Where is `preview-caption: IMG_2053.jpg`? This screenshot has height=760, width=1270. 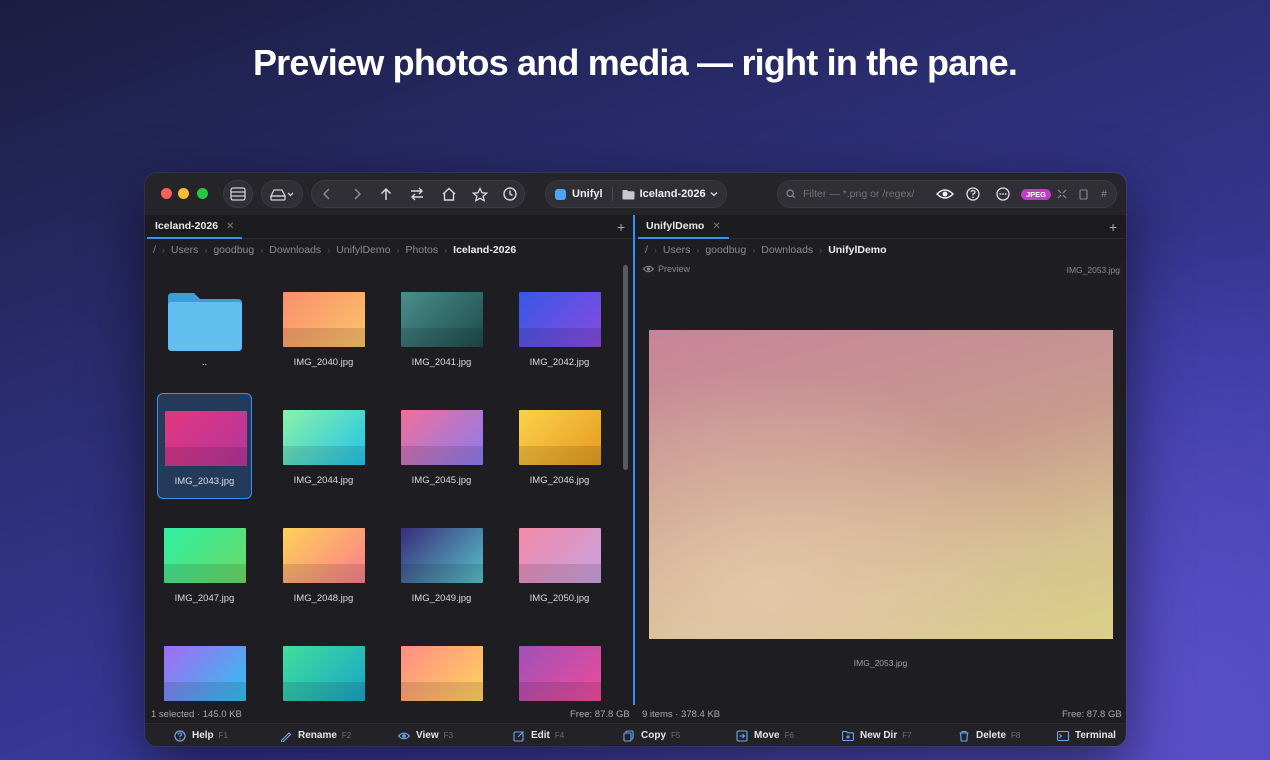
preview-caption: IMG_2053.jpg is located at coordinates (880, 663).